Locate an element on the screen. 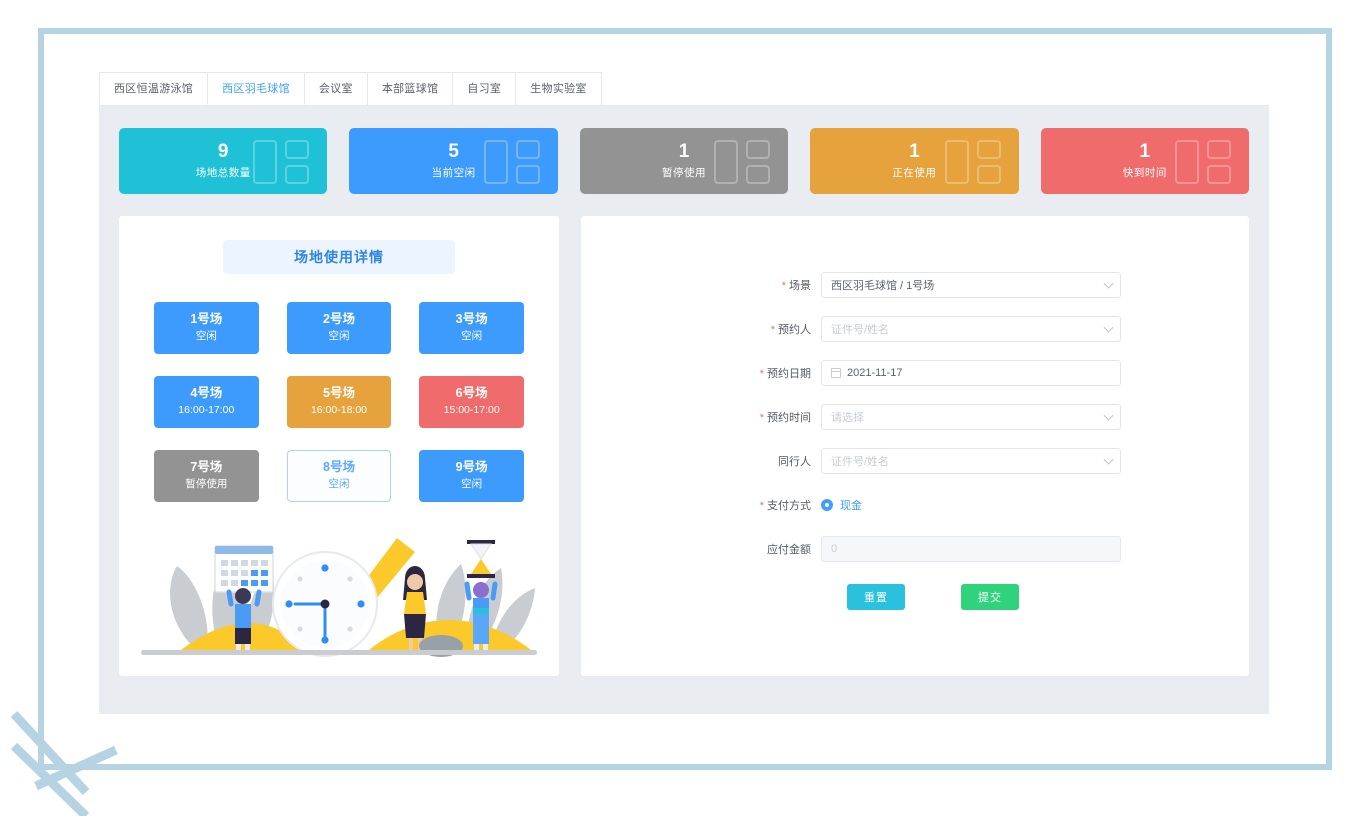 The width and height of the screenshot is (1370, 816). amount-value: 0 is located at coordinates (834, 549).